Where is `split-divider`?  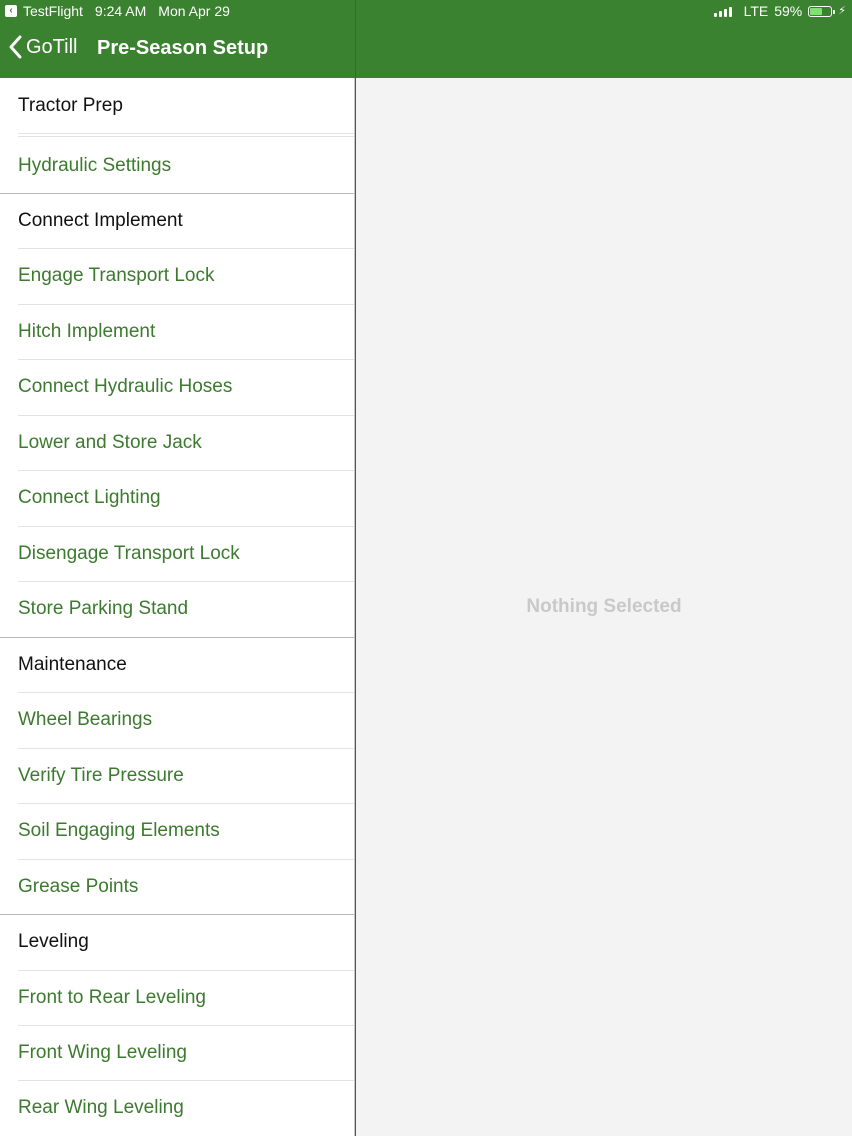 split-divider is located at coordinates (355, 568).